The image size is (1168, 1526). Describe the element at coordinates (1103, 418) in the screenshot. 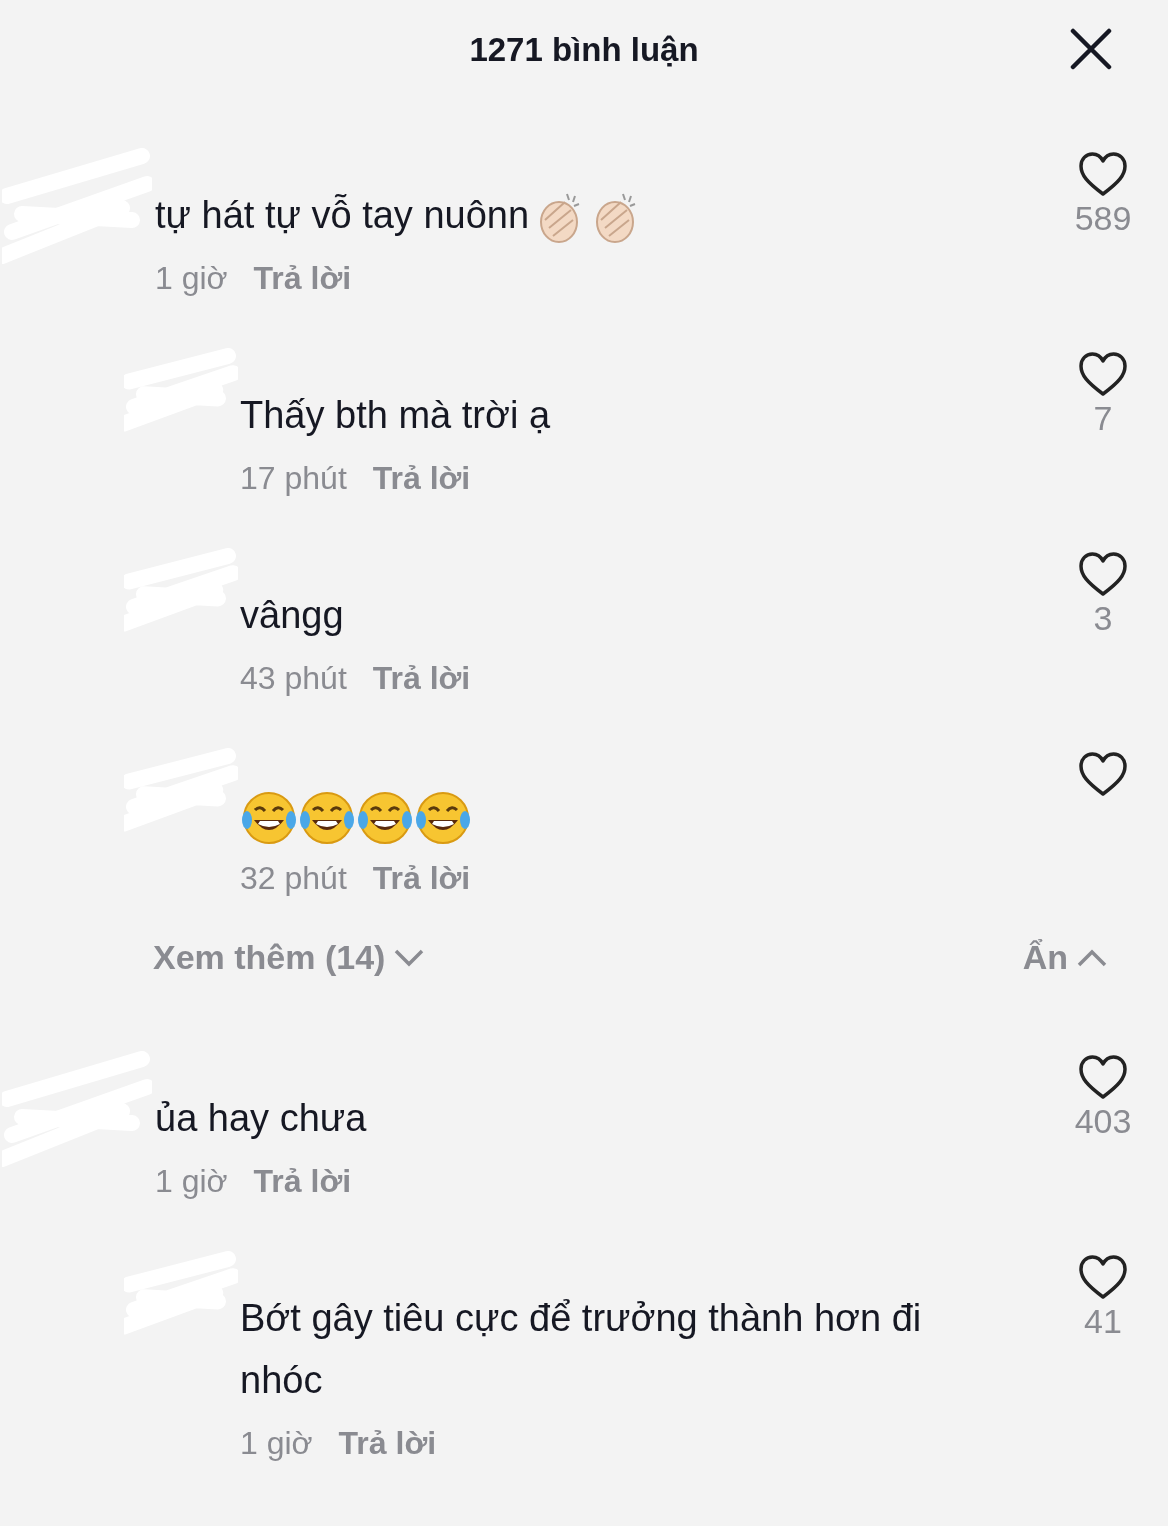

I see `like-count: 7` at that location.